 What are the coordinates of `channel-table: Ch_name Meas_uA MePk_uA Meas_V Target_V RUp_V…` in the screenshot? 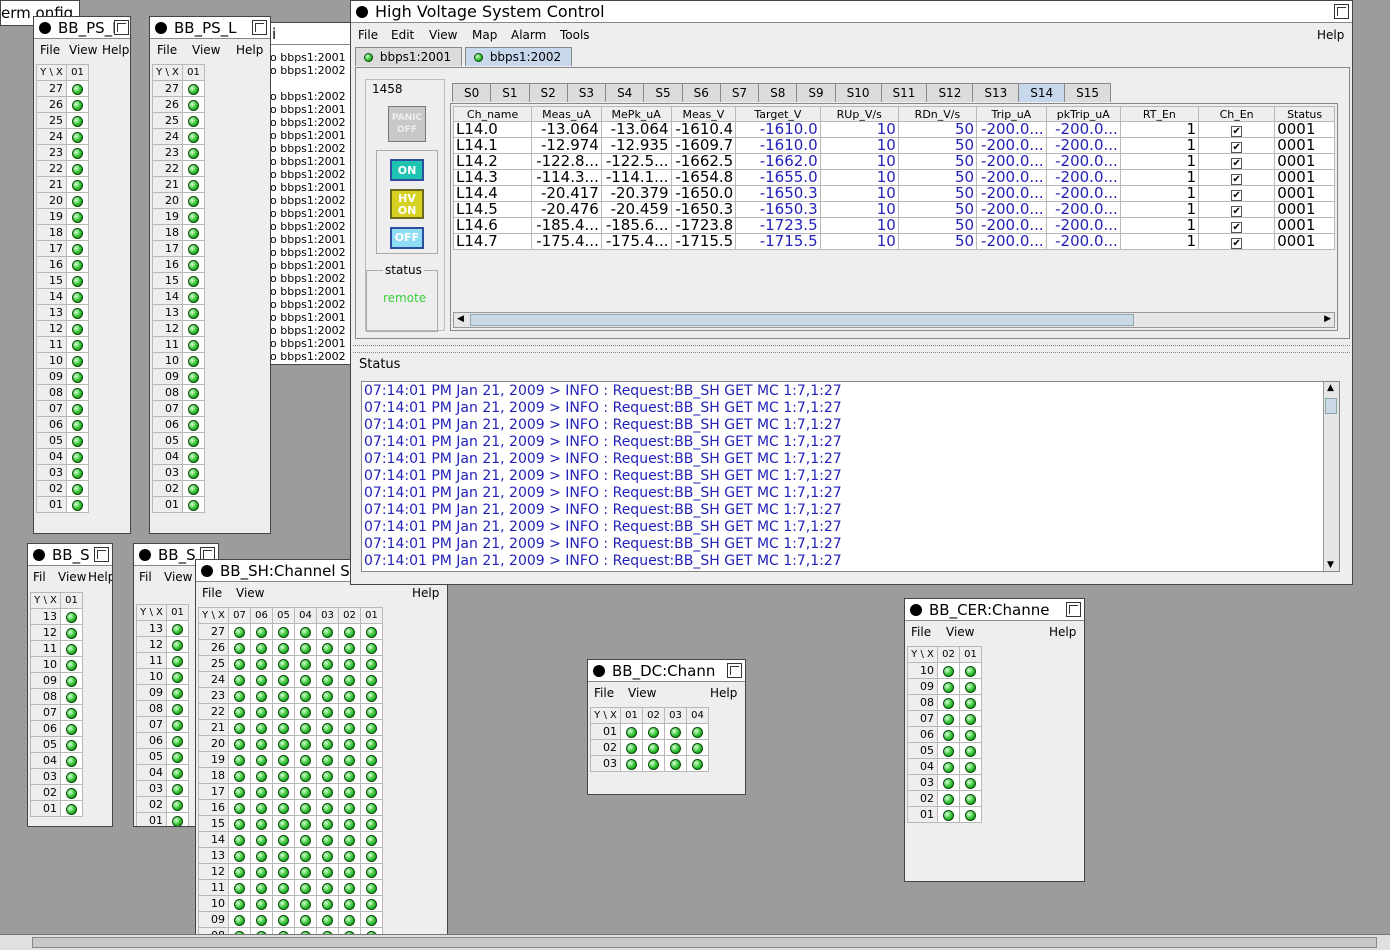 It's located at (893, 178).